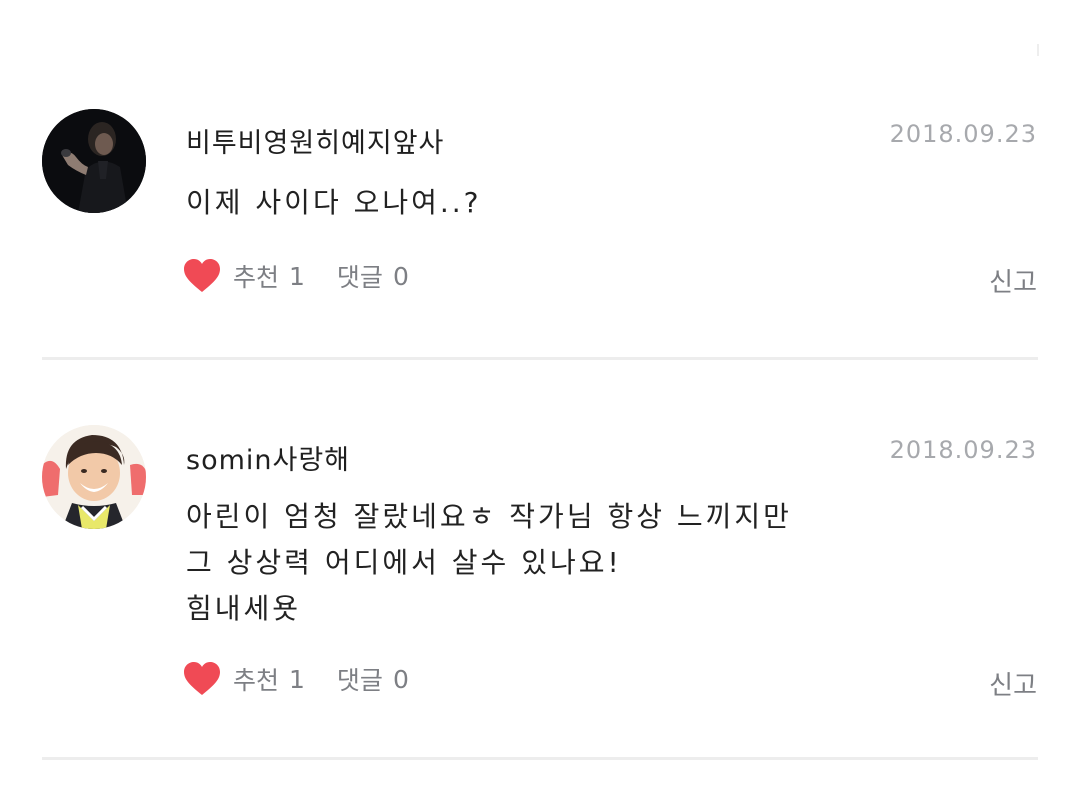 The image size is (1080, 810). I want to click on comment-body-line: 힘내세욧, so click(244, 608).